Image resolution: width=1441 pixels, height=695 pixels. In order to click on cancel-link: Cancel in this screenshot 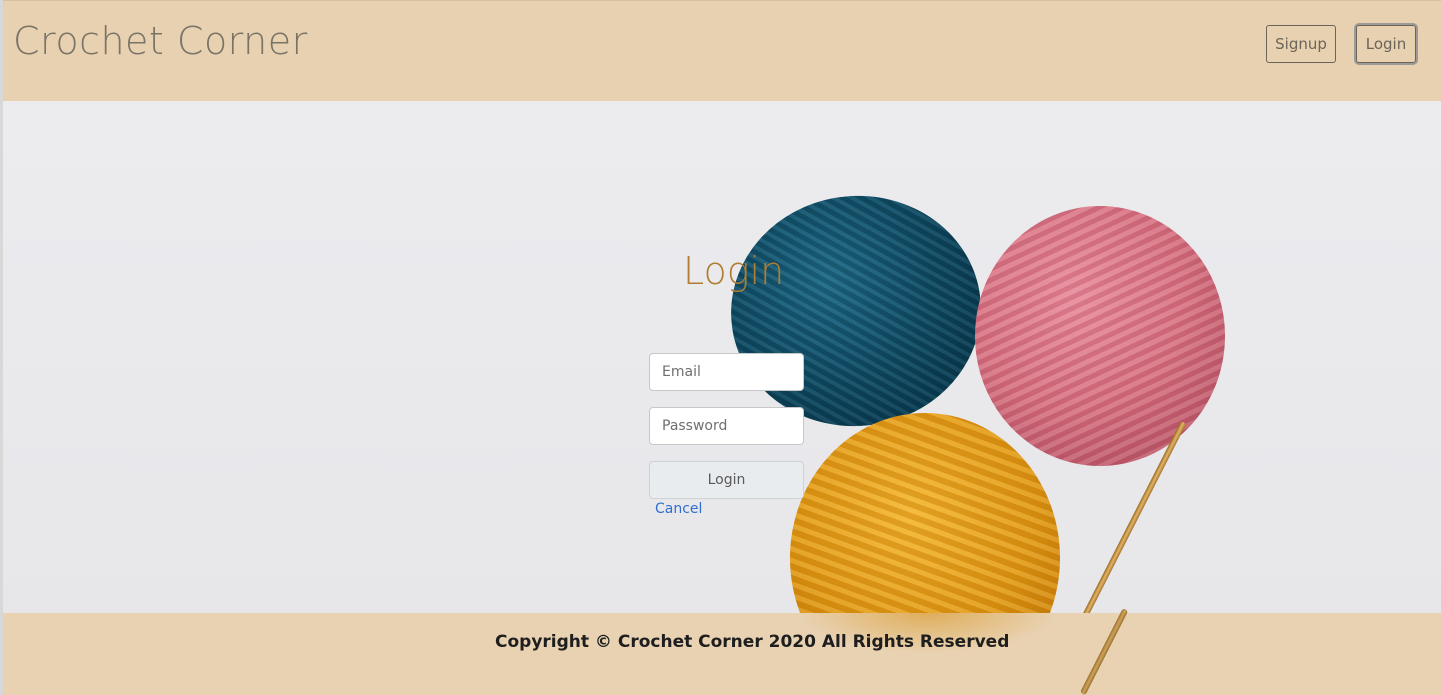, I will do `click(678, 509)`.